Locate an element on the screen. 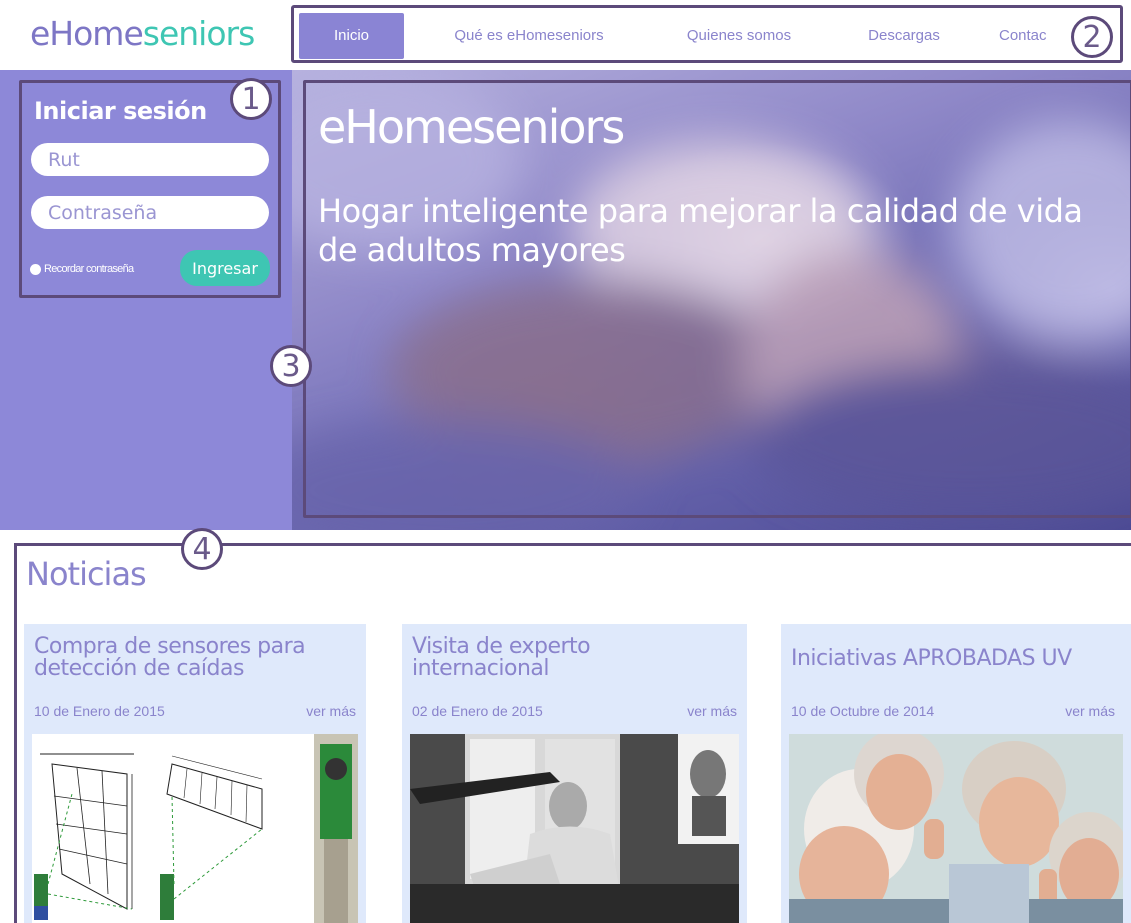  news-card-date: 10 de Enero de 2015 is located at coordinates (99, 711).